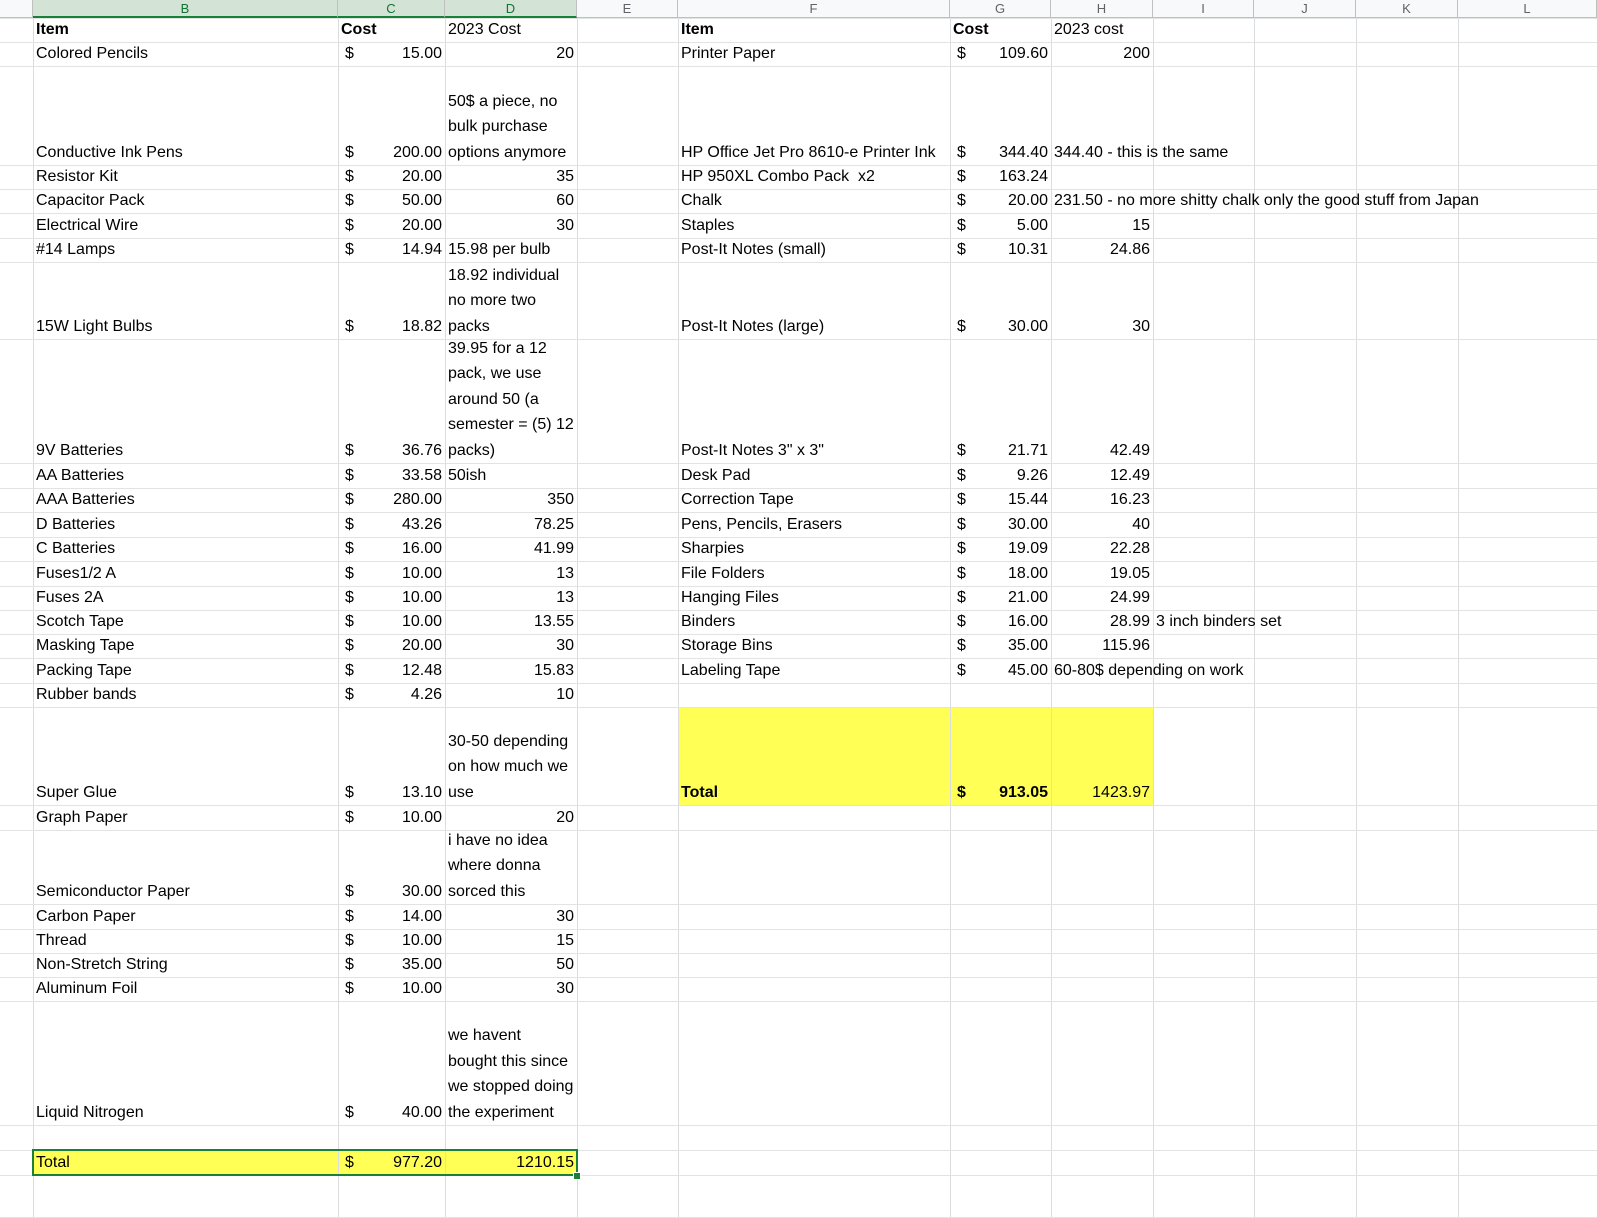  Describe the element at coordinates (814, 53) in the screenshot. I see `right-item-cell: Printer Paper` at that location.